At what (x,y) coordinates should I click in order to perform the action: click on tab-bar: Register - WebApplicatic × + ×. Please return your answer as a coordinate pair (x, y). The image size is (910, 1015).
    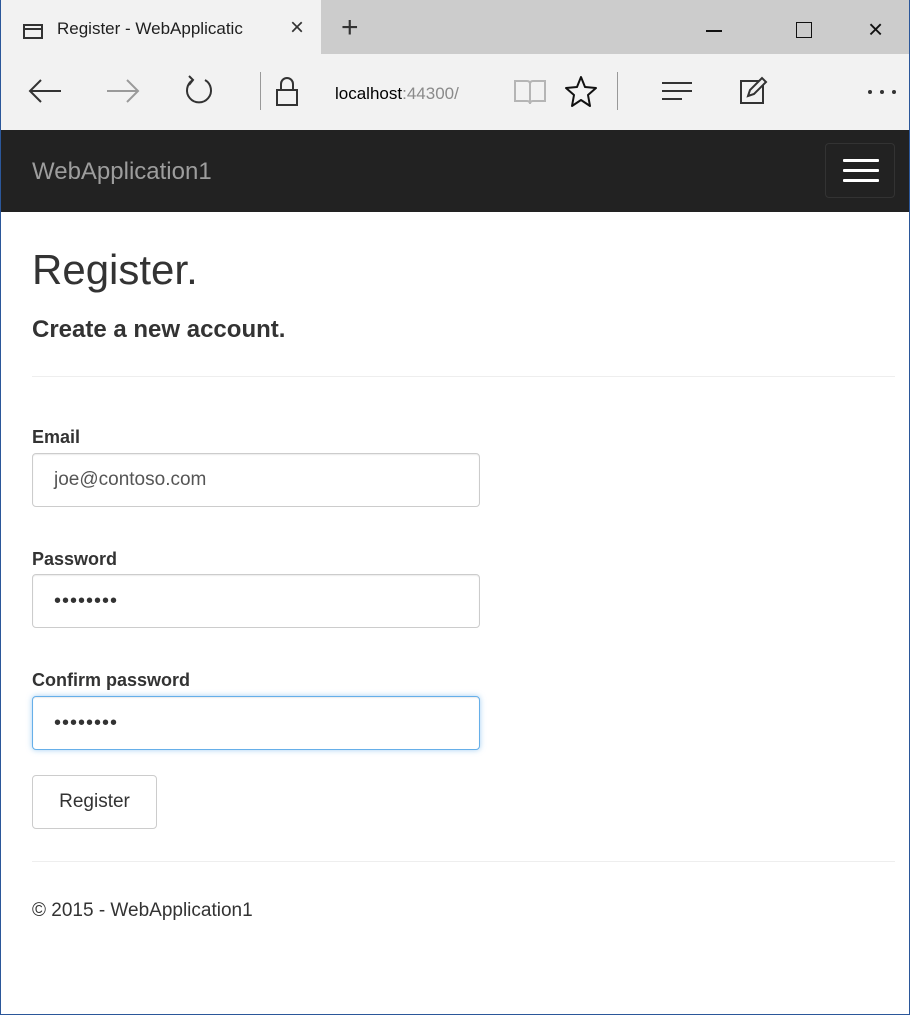
    Looking at the image, I should click on (455, 27).